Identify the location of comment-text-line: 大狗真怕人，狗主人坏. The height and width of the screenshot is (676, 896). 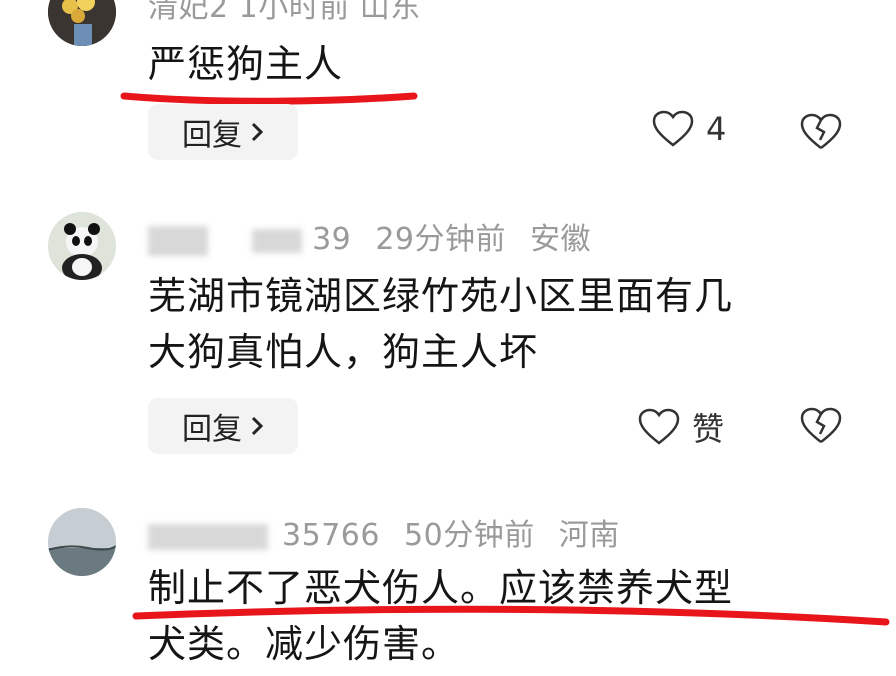
(343, 352).